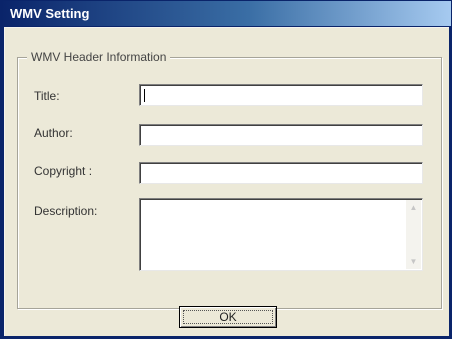  Describe the element at coordinates (281, 234) in the screenshot. I see `description-textarea: ▲ ▼` at that location.